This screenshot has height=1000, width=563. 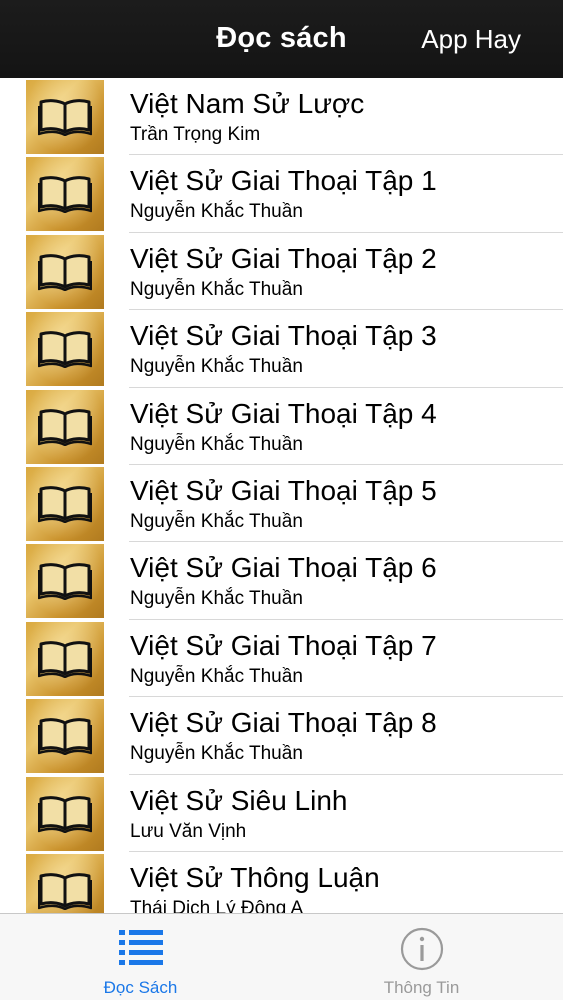 What do you see at coordinates (217, 905) in the screenshot?
I see `book-author: Thái Dịch Lý Đông A` at bounding box center [217, 905].